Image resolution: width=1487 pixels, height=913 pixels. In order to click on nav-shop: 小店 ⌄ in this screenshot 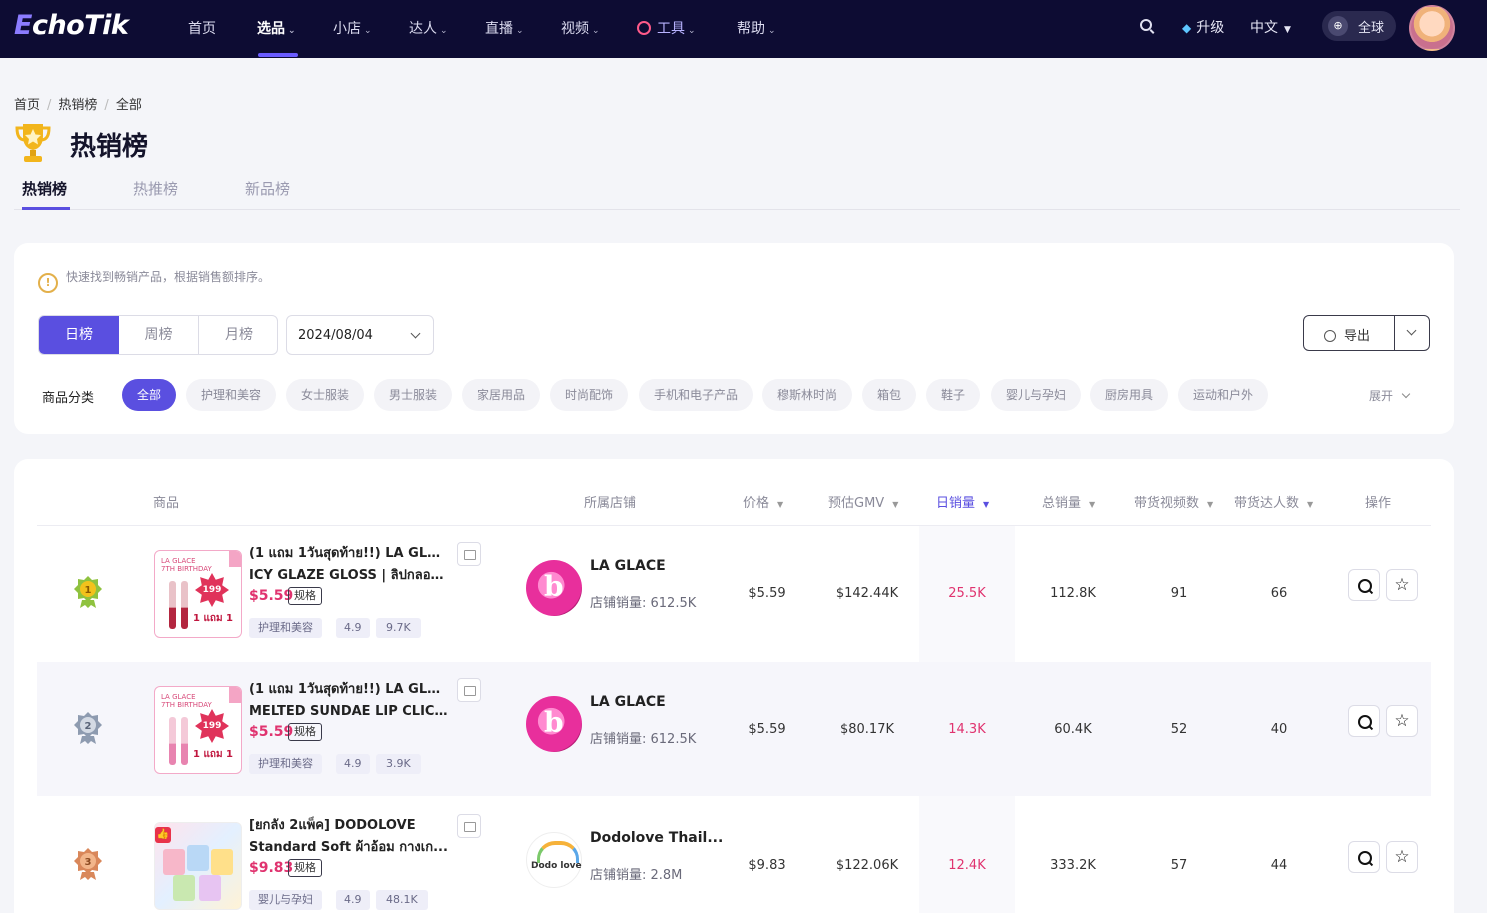, I will do `click(352, 28)`.